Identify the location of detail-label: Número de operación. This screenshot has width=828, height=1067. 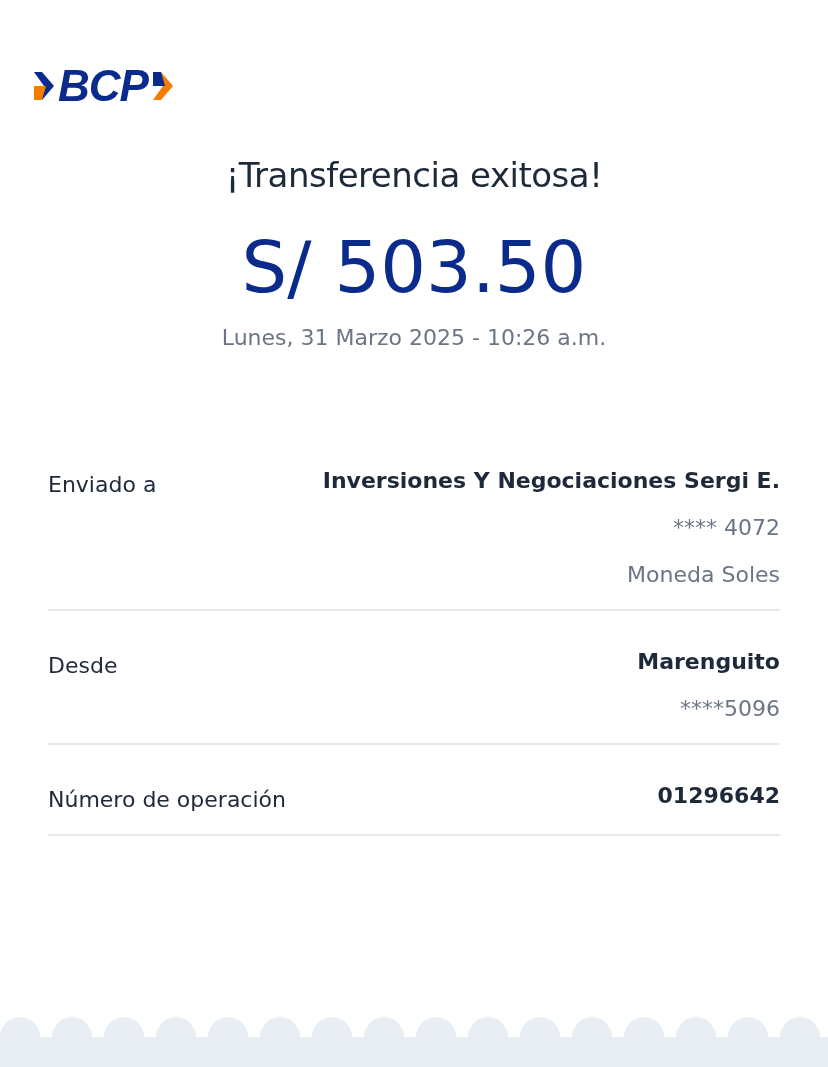
(167, 800).